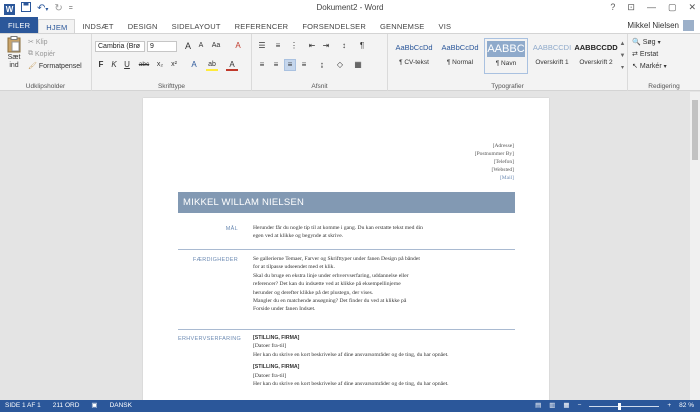 Image resolution: width=700 pixels, height=412 pixels. Describe the element at coordinates (460, 56) in the screenshot. I see `style-normal: AaBbCcDd ¶ Normal` at that location.